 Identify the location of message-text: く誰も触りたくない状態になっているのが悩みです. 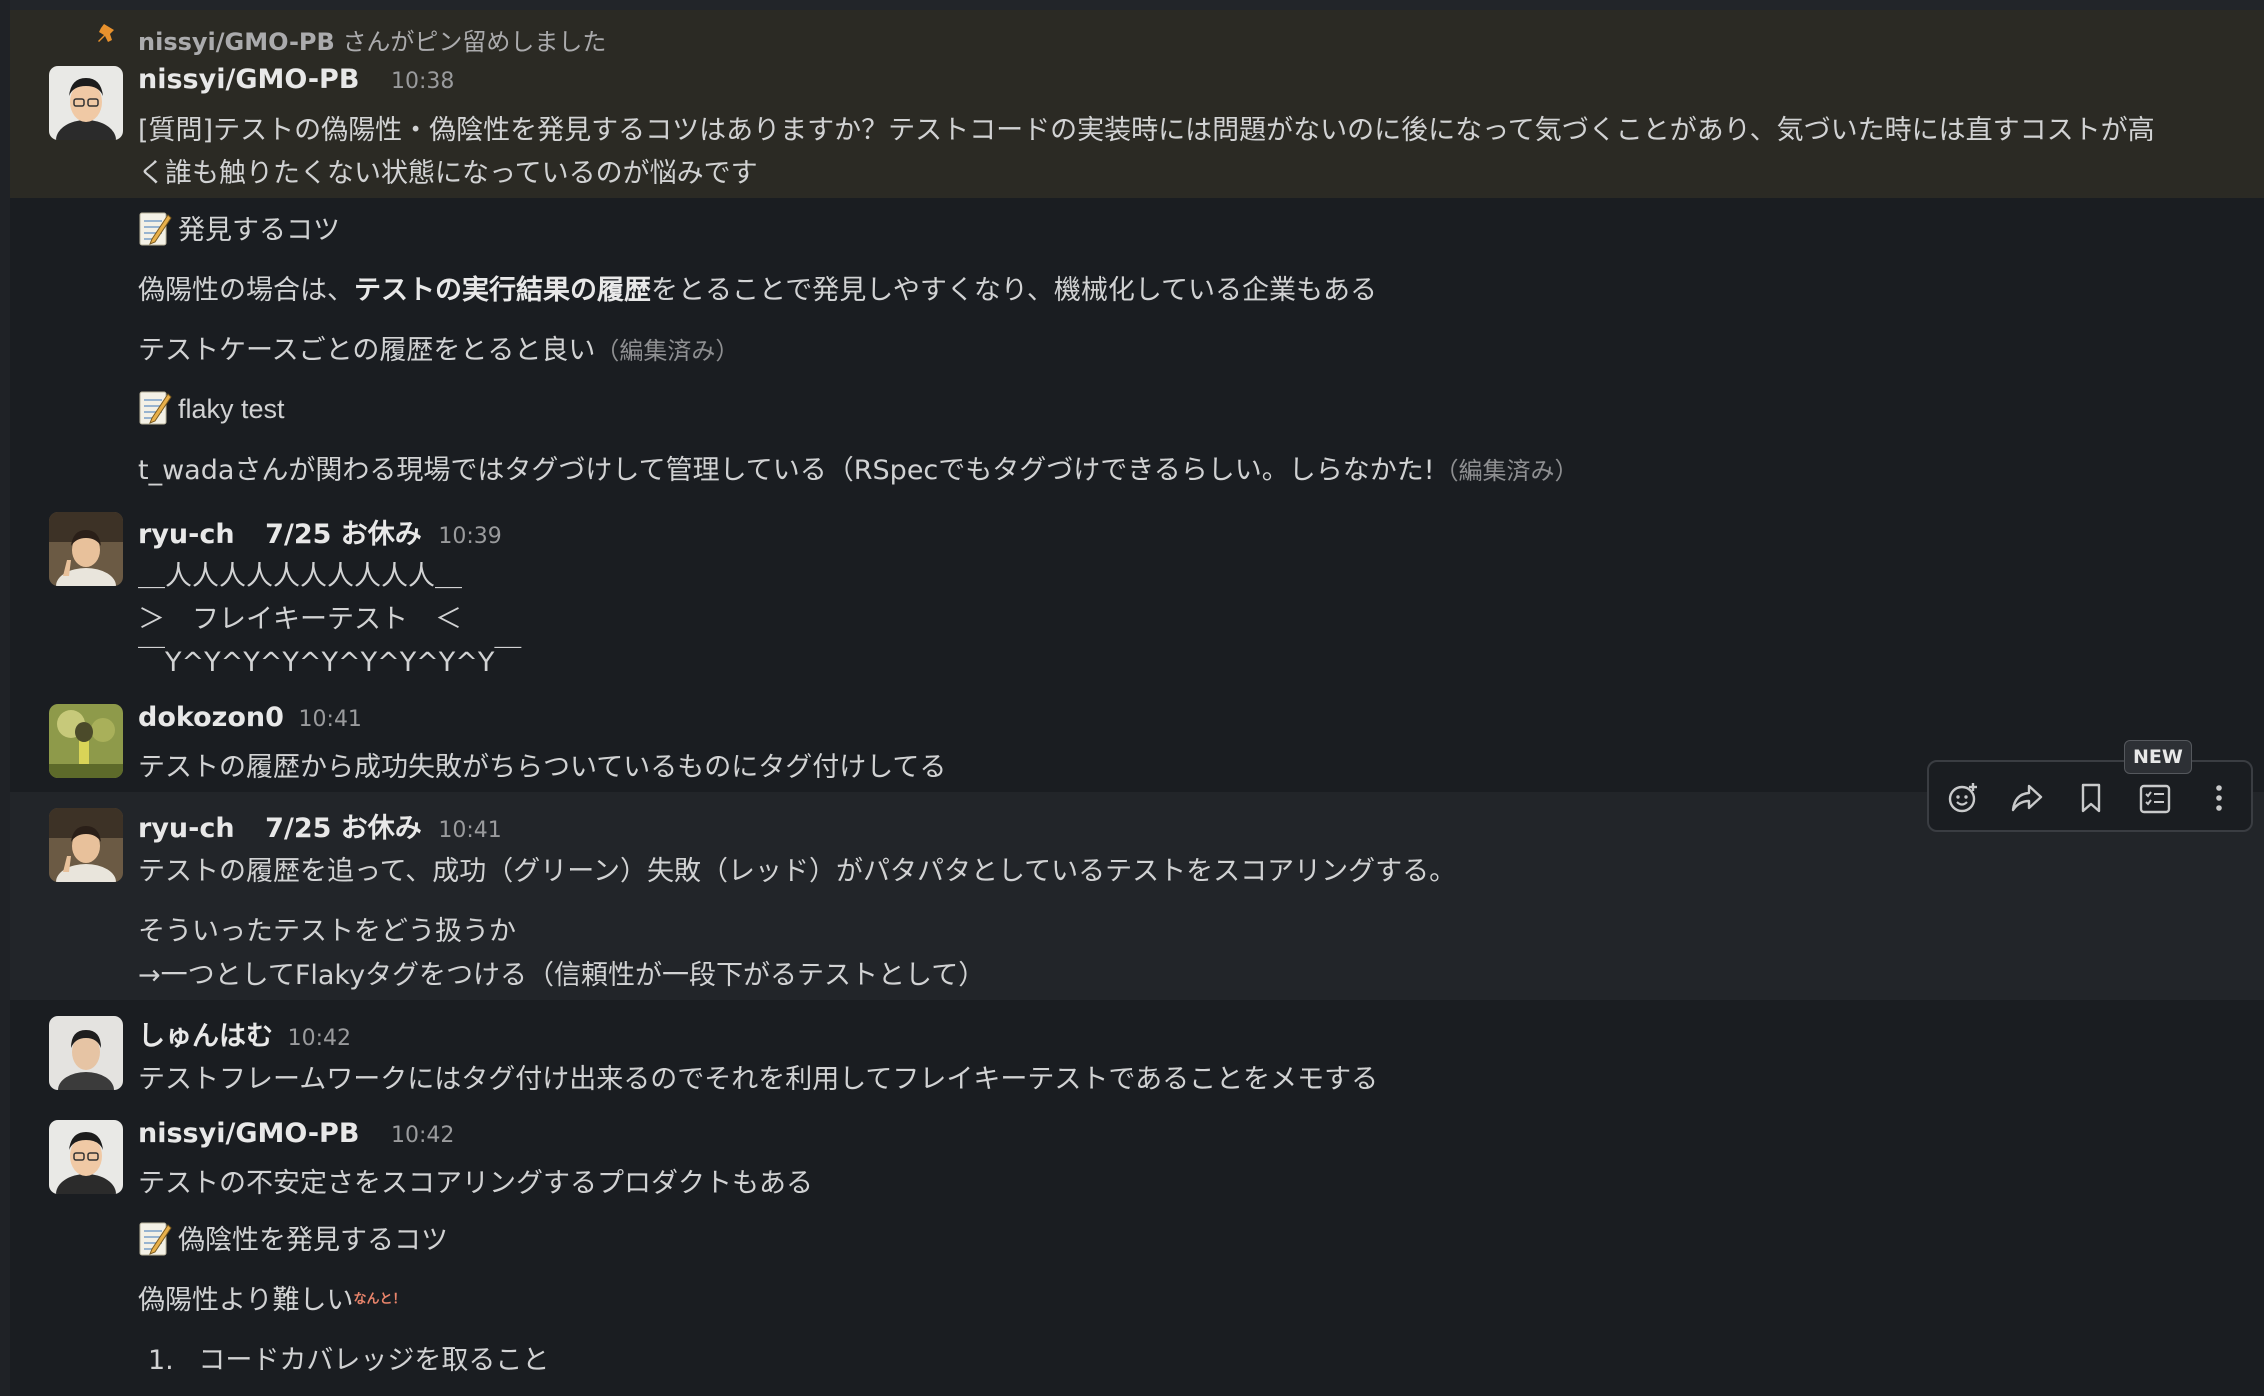
(448, 173).